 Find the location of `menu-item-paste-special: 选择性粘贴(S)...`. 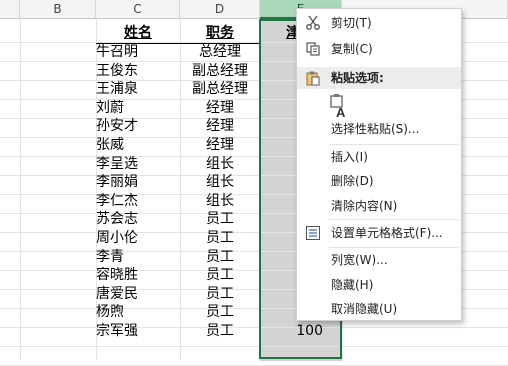

menu-item-paste-special: 选择性粘贴(S)... is located at coordinates (379, 129).